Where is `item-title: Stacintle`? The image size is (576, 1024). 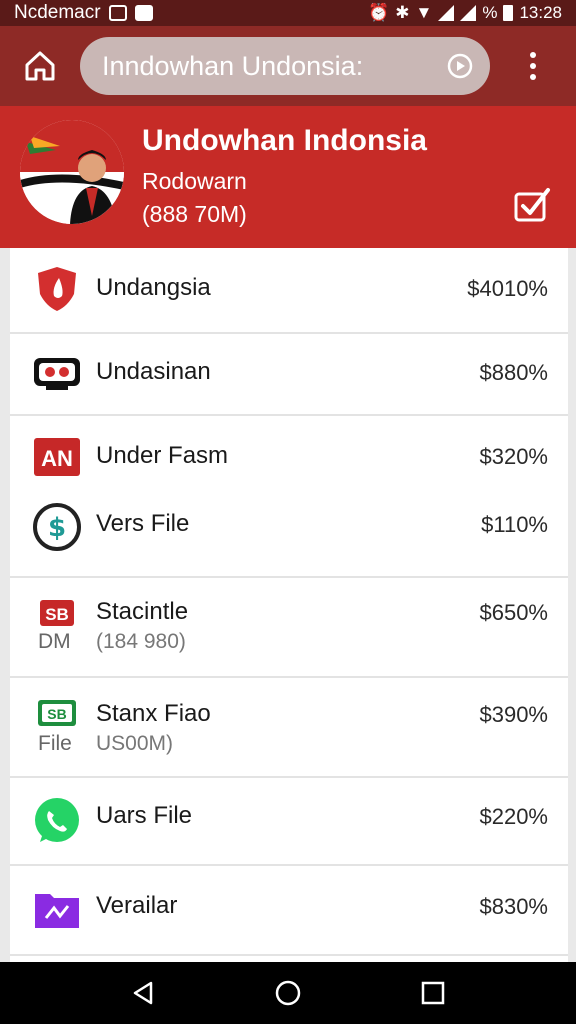 item-title: Stacintle is located at coordinates (142, 611).